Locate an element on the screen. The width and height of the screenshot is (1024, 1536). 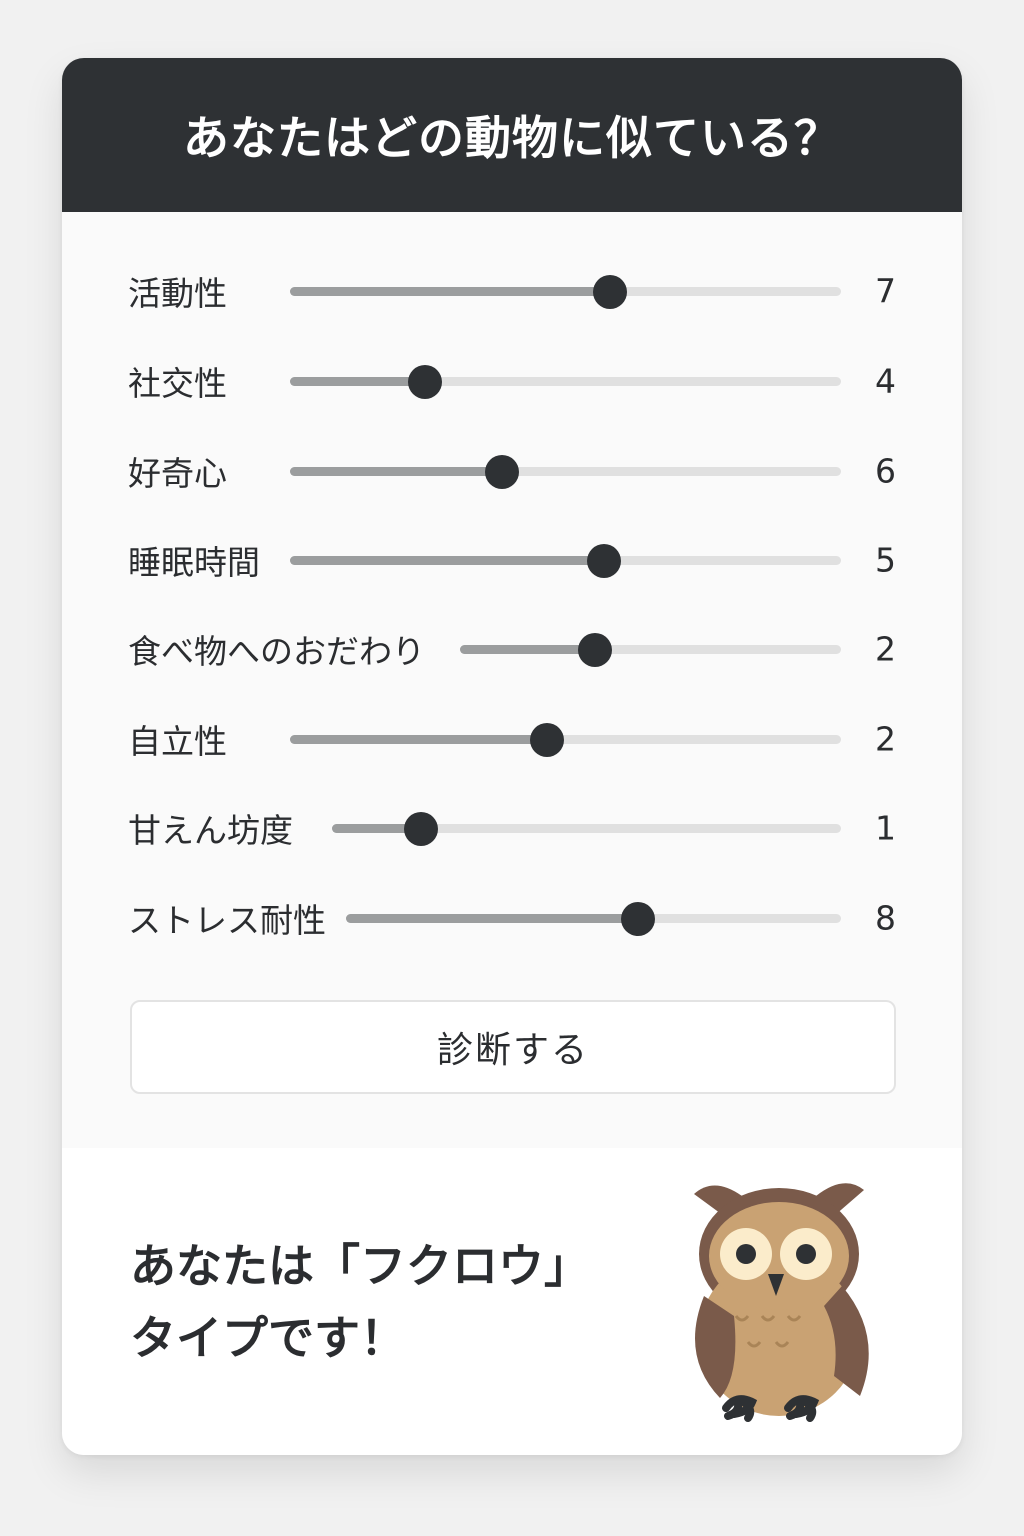
page-title: あなたはどの動物に似ている？ is located at coordinates (512, 138).